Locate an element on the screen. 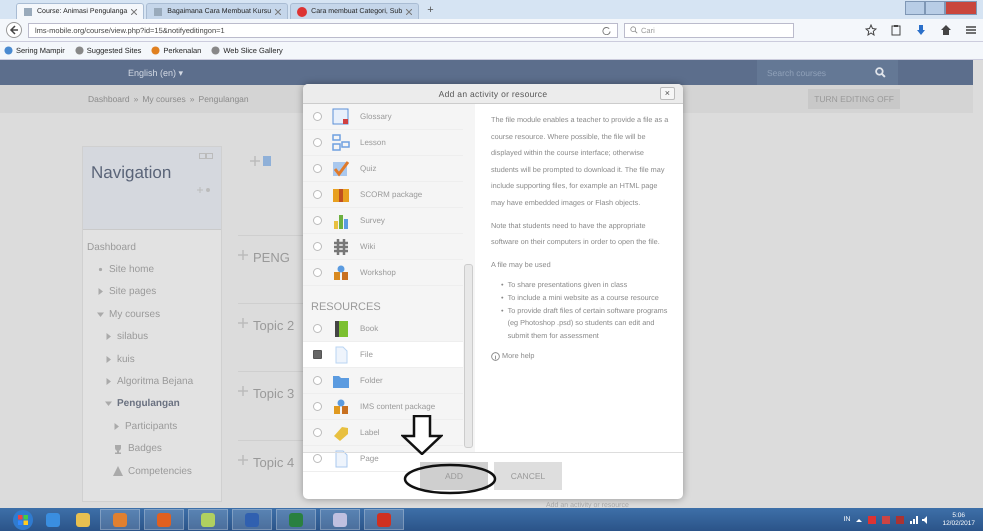  home-icon is located at coordinates (946, 30).